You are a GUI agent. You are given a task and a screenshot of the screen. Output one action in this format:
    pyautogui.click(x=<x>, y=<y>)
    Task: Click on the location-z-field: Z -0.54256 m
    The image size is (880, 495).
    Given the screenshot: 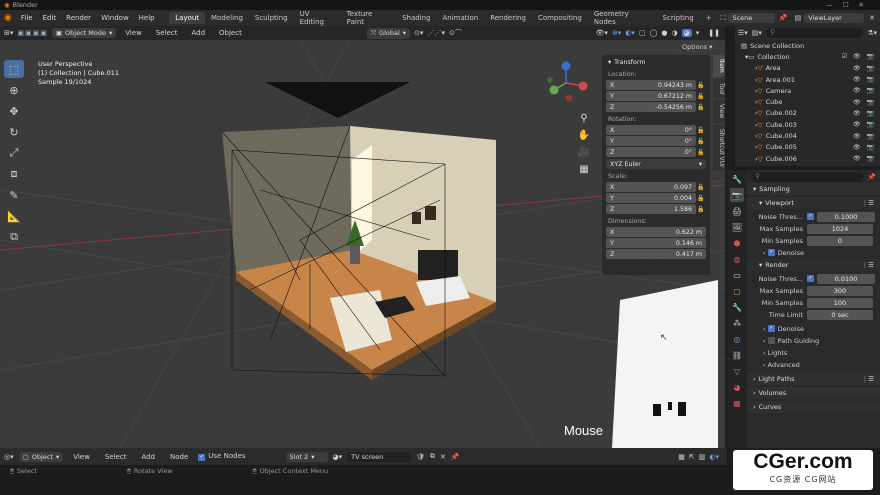 What is the action you would take?
    pyautogui.click(x=651, y=107)
    